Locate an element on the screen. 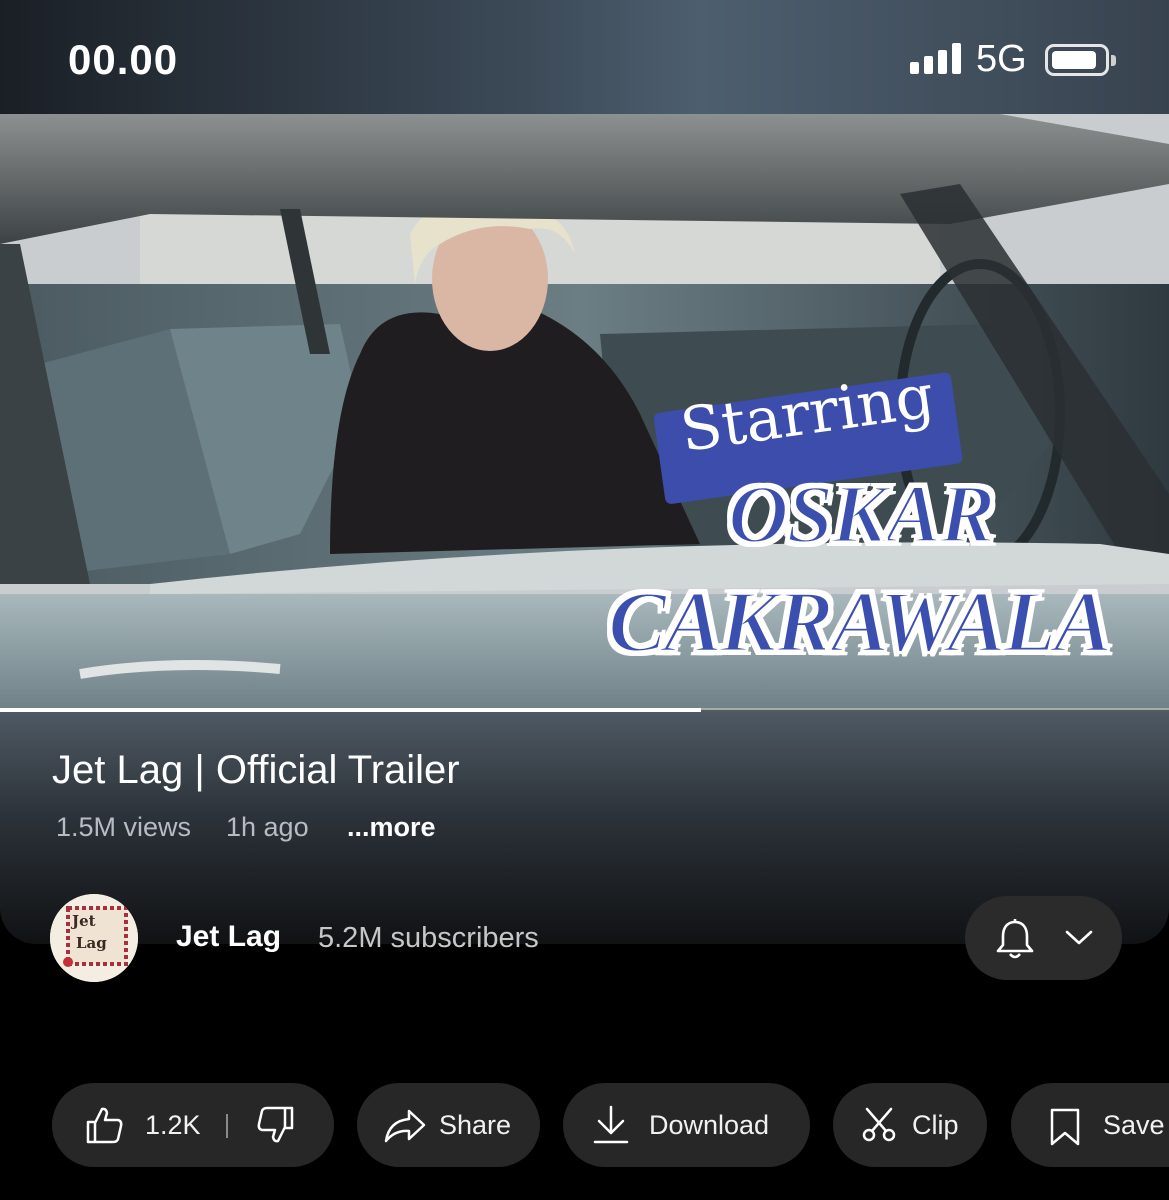  like-count: 1.2K is located at coordinates (173, 1125).